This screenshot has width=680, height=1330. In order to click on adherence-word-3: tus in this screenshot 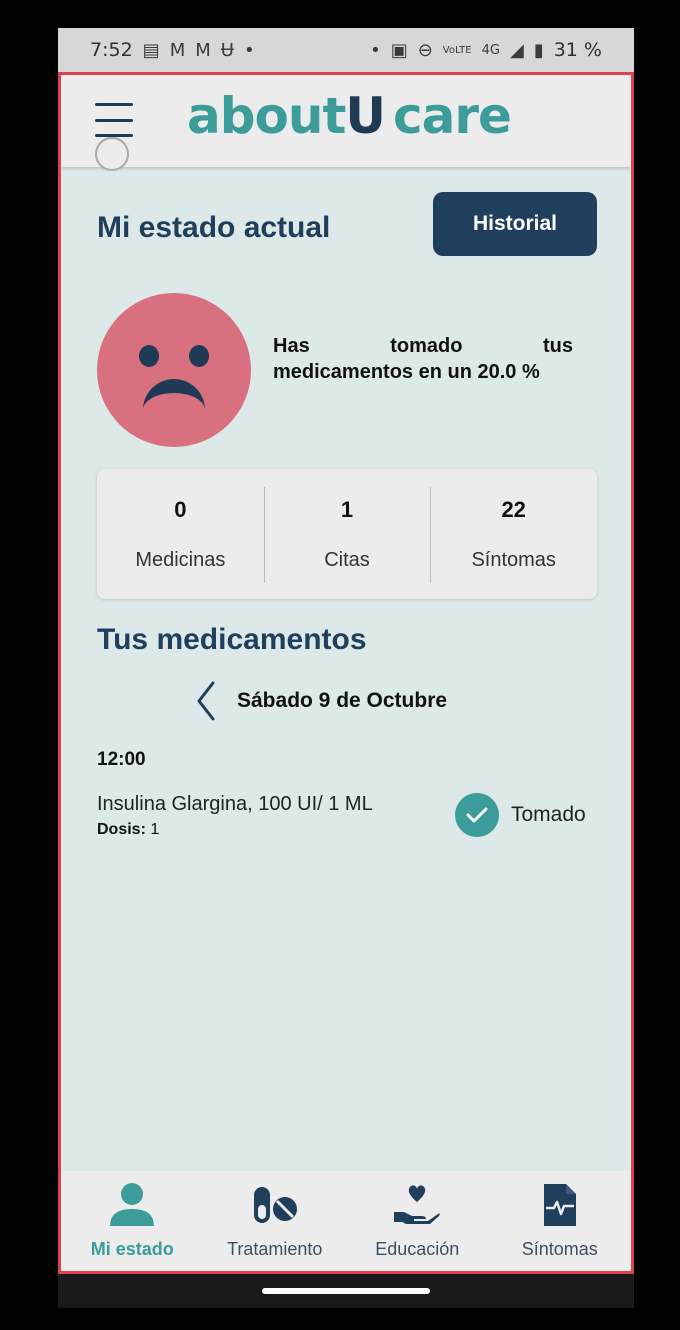, I will do `click(557, 346)`.